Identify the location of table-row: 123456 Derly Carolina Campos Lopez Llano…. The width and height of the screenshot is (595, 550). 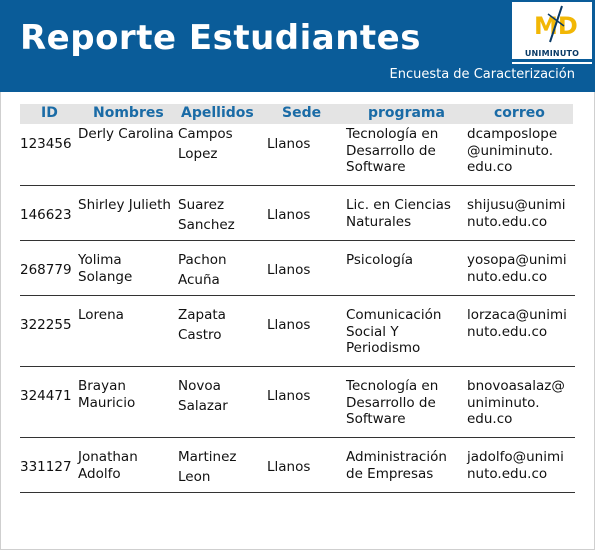
(297, 155).